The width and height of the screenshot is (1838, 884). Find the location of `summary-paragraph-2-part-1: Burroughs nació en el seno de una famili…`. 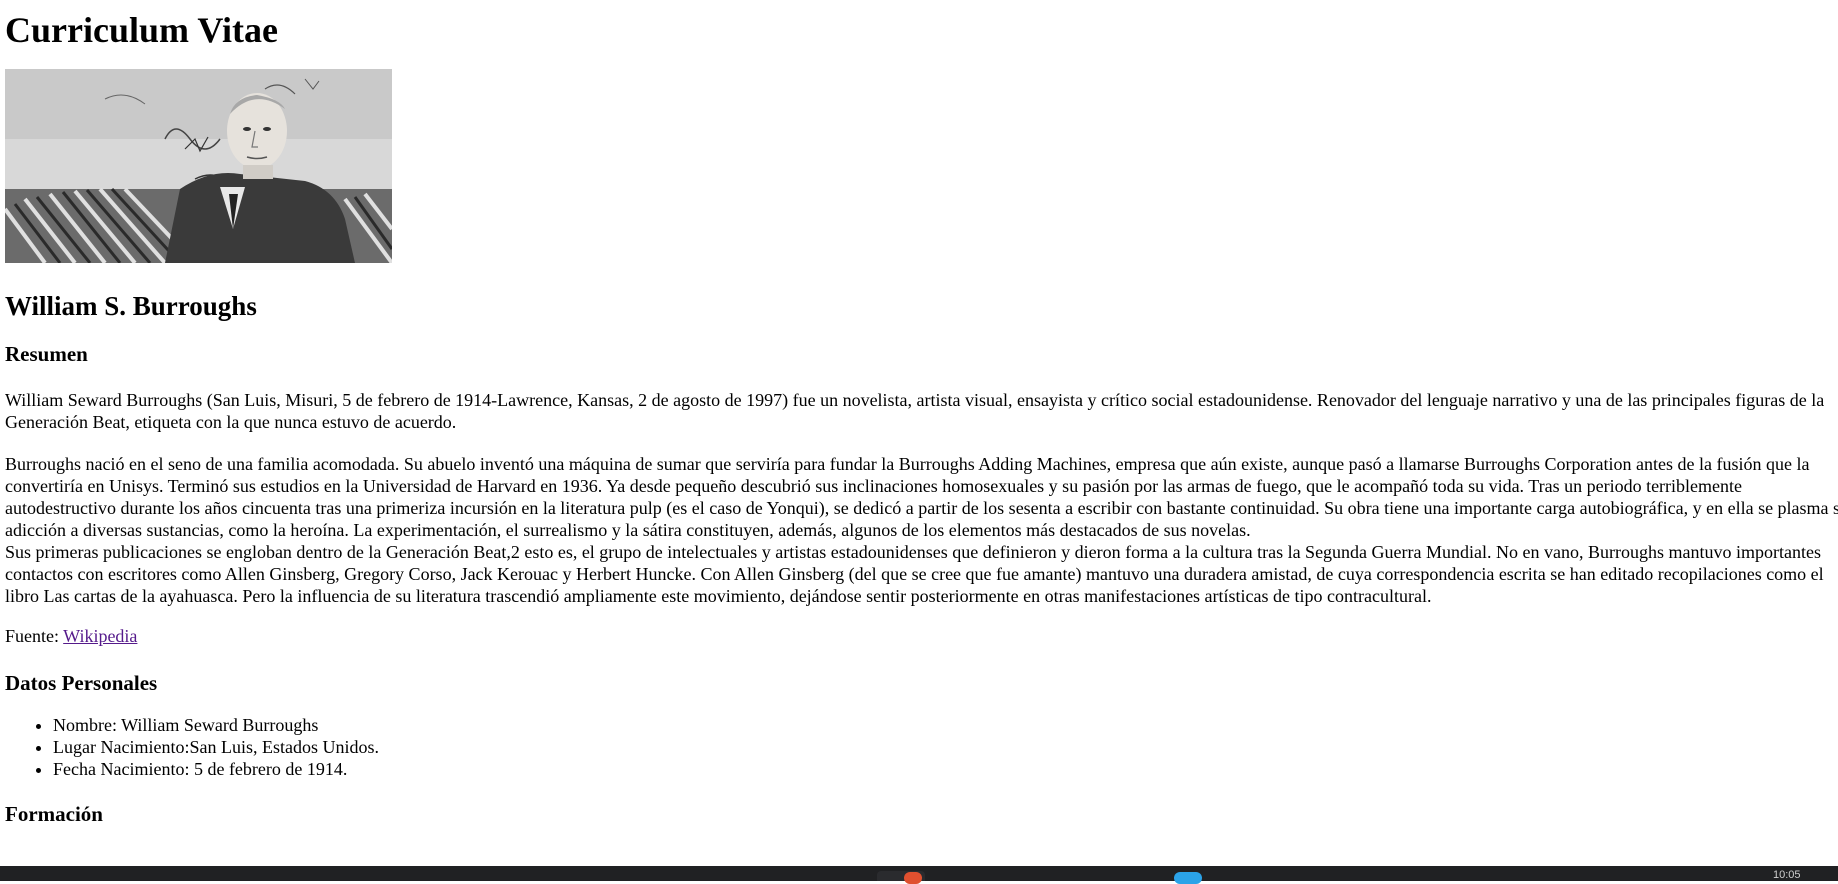

summary-paragraph-2-part-1: Burroughs nació en el seno de una famili… is located at coordinates (921, 497).